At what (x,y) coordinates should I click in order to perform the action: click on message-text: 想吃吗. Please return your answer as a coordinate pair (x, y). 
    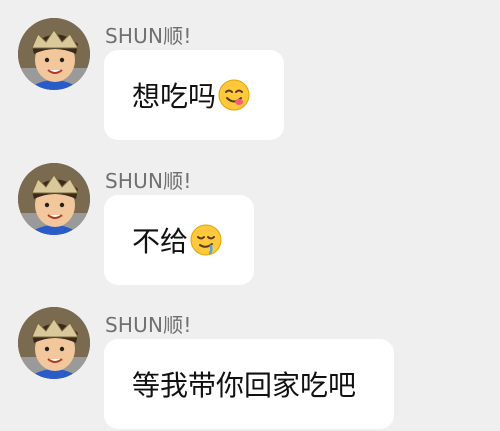
    Looking at the image, I should click on (174, 96).